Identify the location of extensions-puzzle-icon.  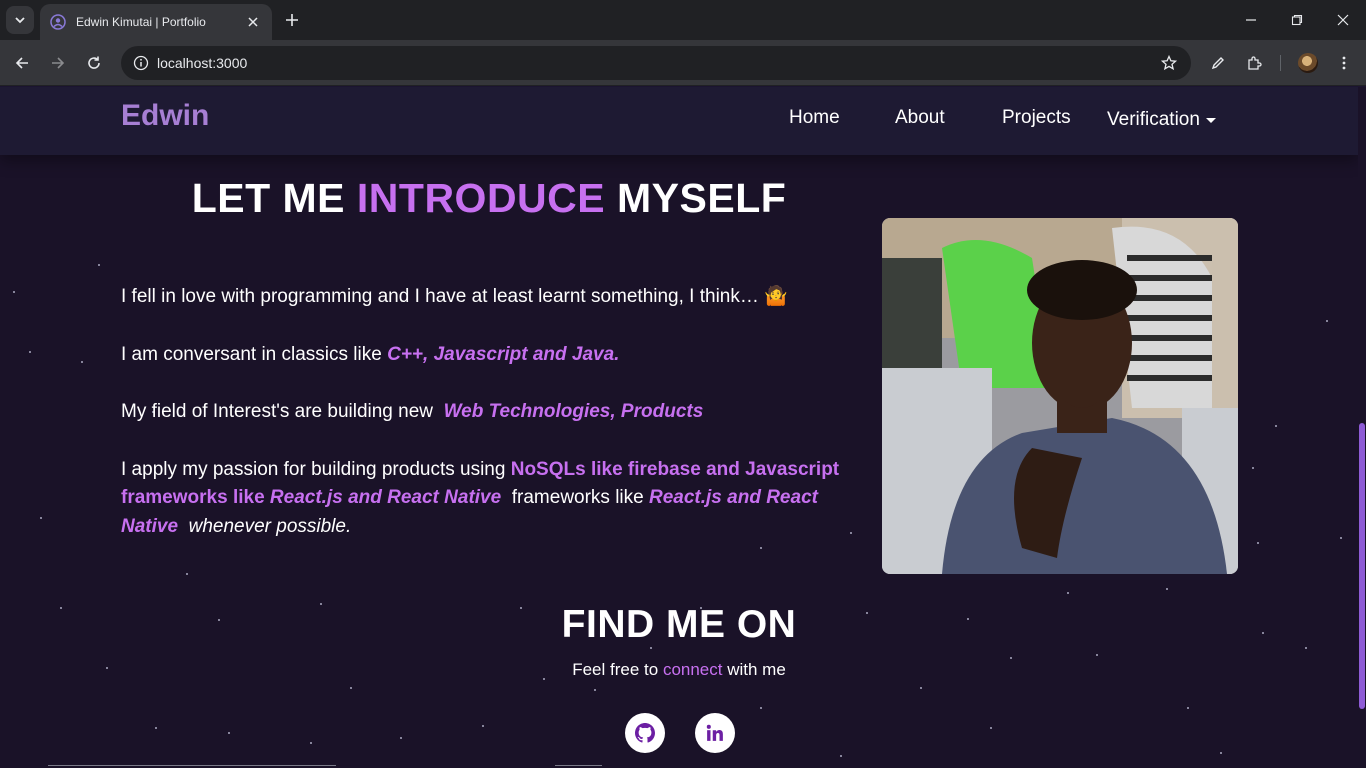
(1254, 63).